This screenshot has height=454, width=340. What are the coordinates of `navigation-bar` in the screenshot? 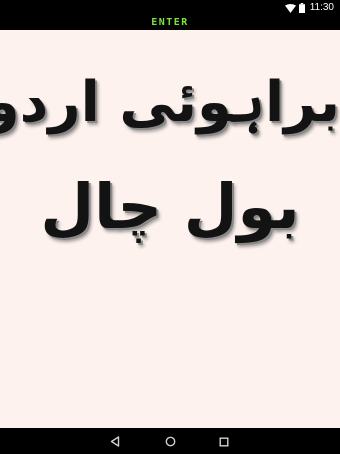 It's located at (170, 441).